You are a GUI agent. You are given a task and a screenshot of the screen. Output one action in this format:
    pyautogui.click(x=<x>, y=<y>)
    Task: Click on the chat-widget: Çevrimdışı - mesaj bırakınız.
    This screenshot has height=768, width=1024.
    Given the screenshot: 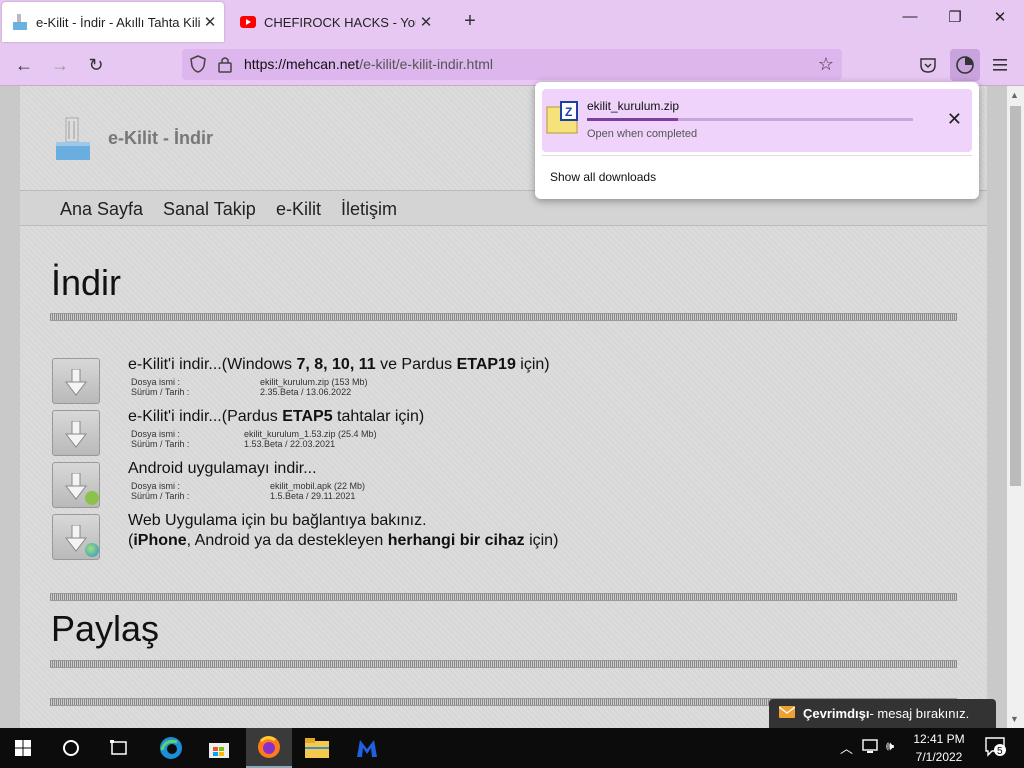 What is the action you would take?
    pyautogui.click(x=882, y=713)
    